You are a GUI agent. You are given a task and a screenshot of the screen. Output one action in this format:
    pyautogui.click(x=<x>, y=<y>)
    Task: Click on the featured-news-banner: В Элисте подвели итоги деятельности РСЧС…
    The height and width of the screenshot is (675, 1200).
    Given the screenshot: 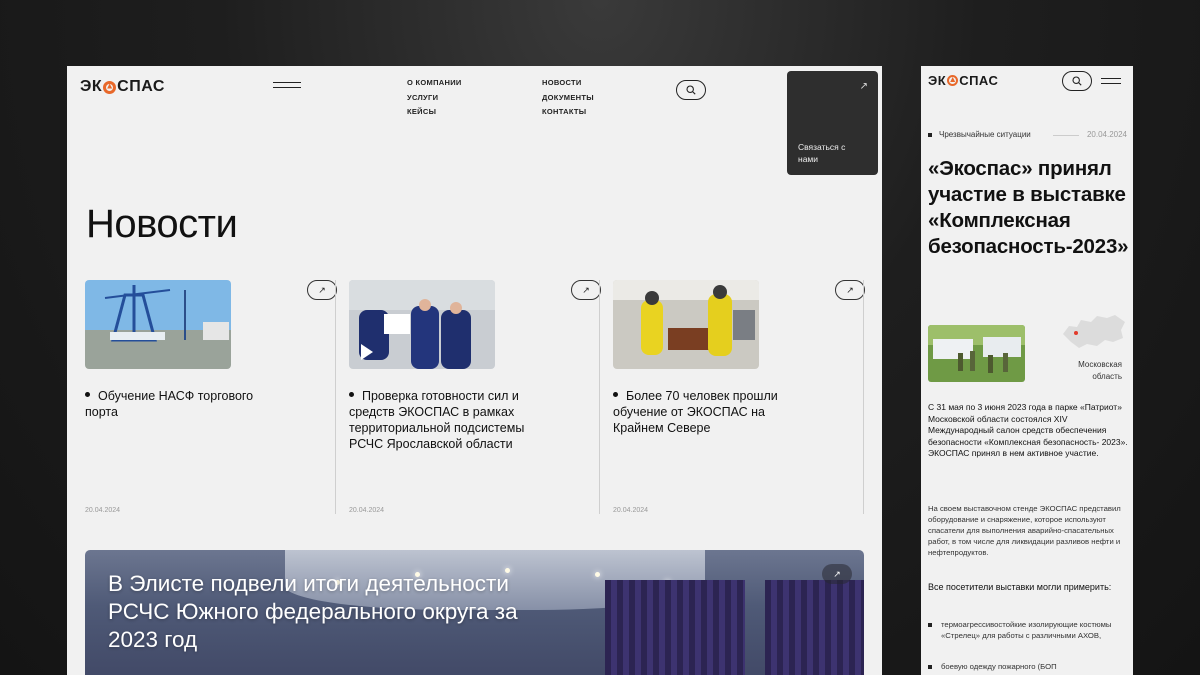 What is the action you would take?
    pyautogui.click(x=474, y=612)
    